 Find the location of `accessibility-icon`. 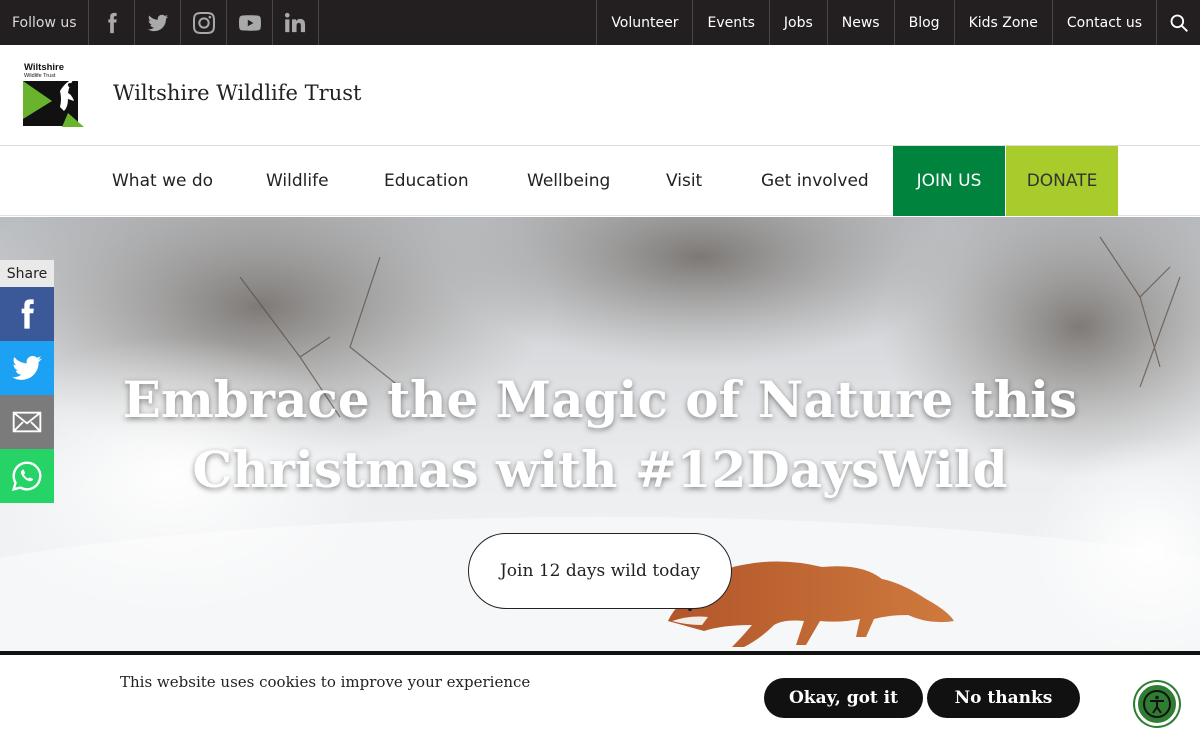

accessibility-icon is located at coordinates (1157, 704).